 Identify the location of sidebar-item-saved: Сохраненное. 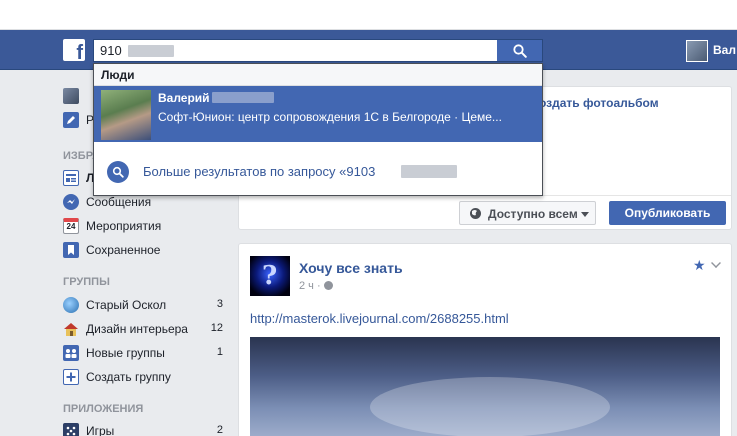
(143, 250).